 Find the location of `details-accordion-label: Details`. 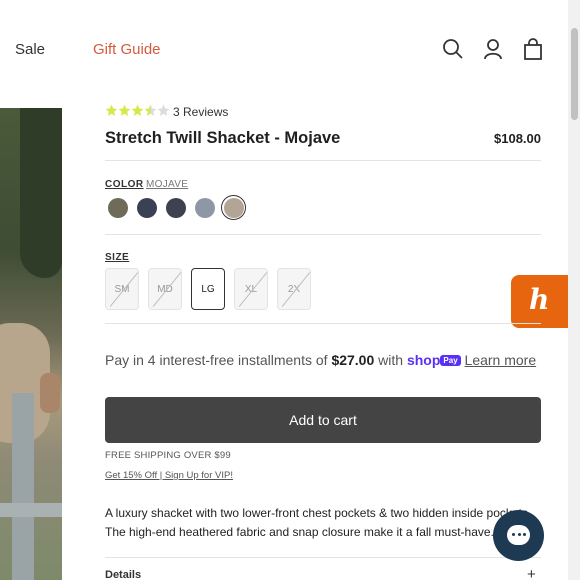

details-accordion-label: Details is located at coordinates (123, 574).